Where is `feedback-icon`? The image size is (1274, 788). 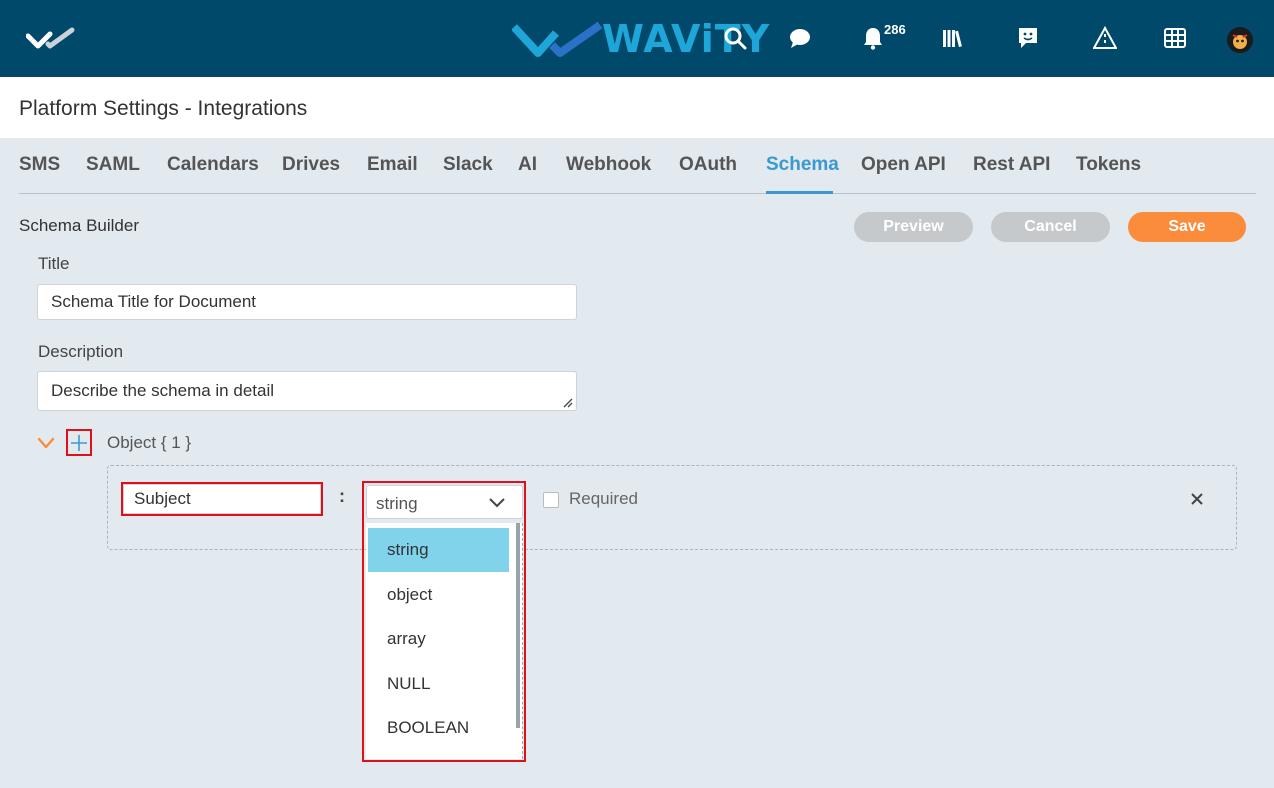
feedback-icon is located at coordinates (1028, 38).